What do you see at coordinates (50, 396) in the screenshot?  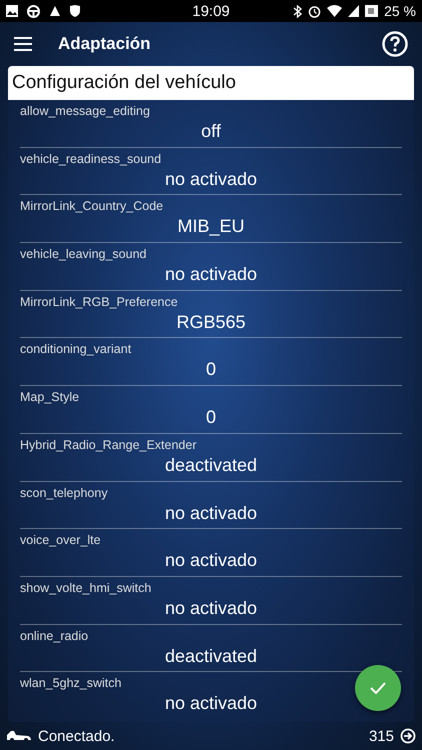 I see `setting-name: Map_Style` at bounding box center [50, 396].